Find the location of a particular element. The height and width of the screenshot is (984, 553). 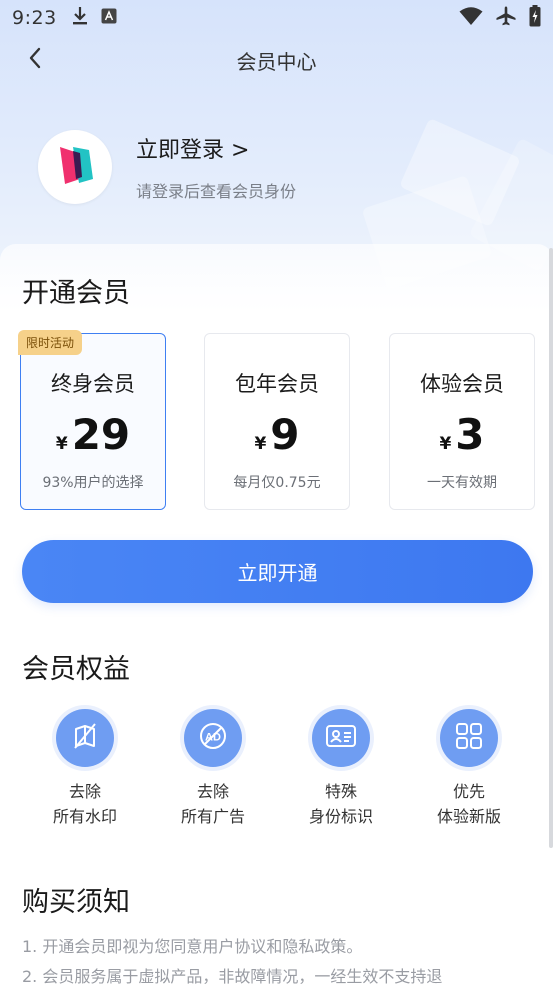

notice-item: 2. 会员服务属于虚拟产品，非故障情况，一经生效不支持退 is located at coordinates (232, 975).